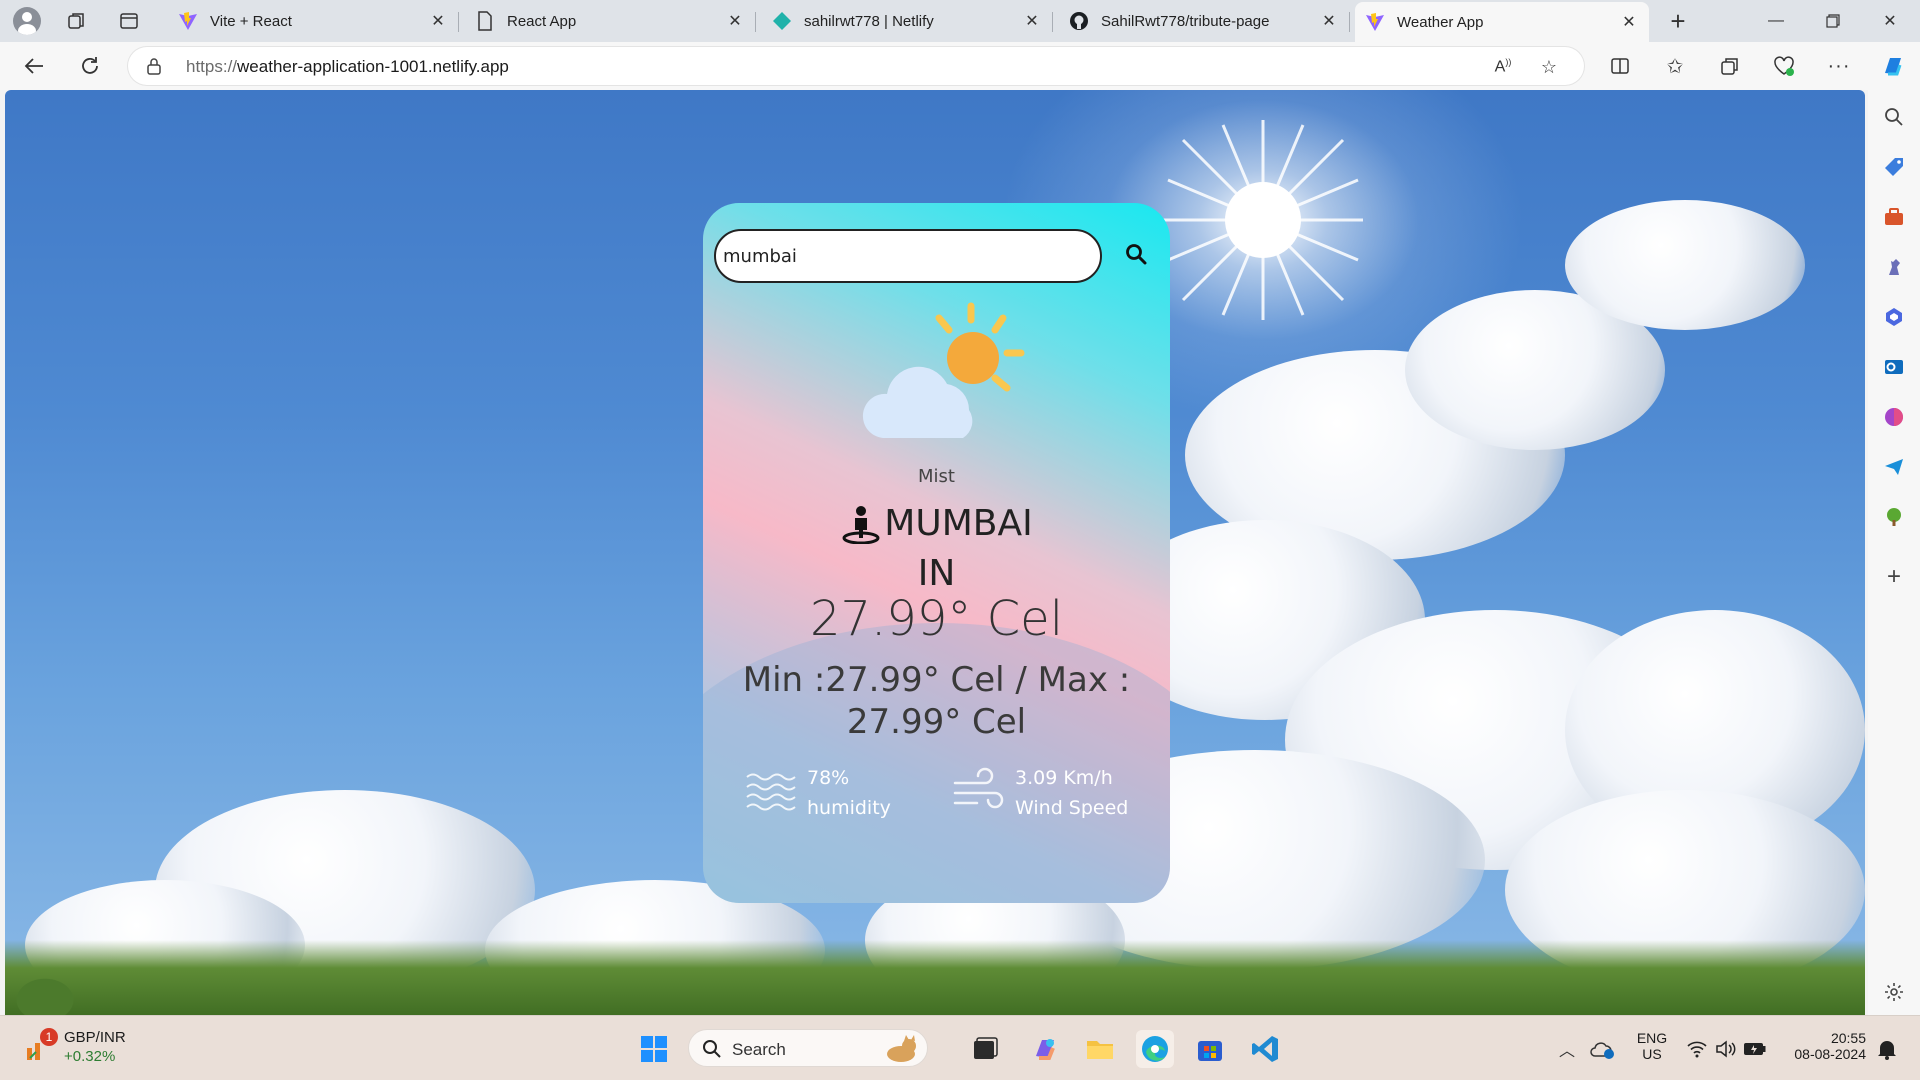  I want to click on refresh-button, so click(90, 66).